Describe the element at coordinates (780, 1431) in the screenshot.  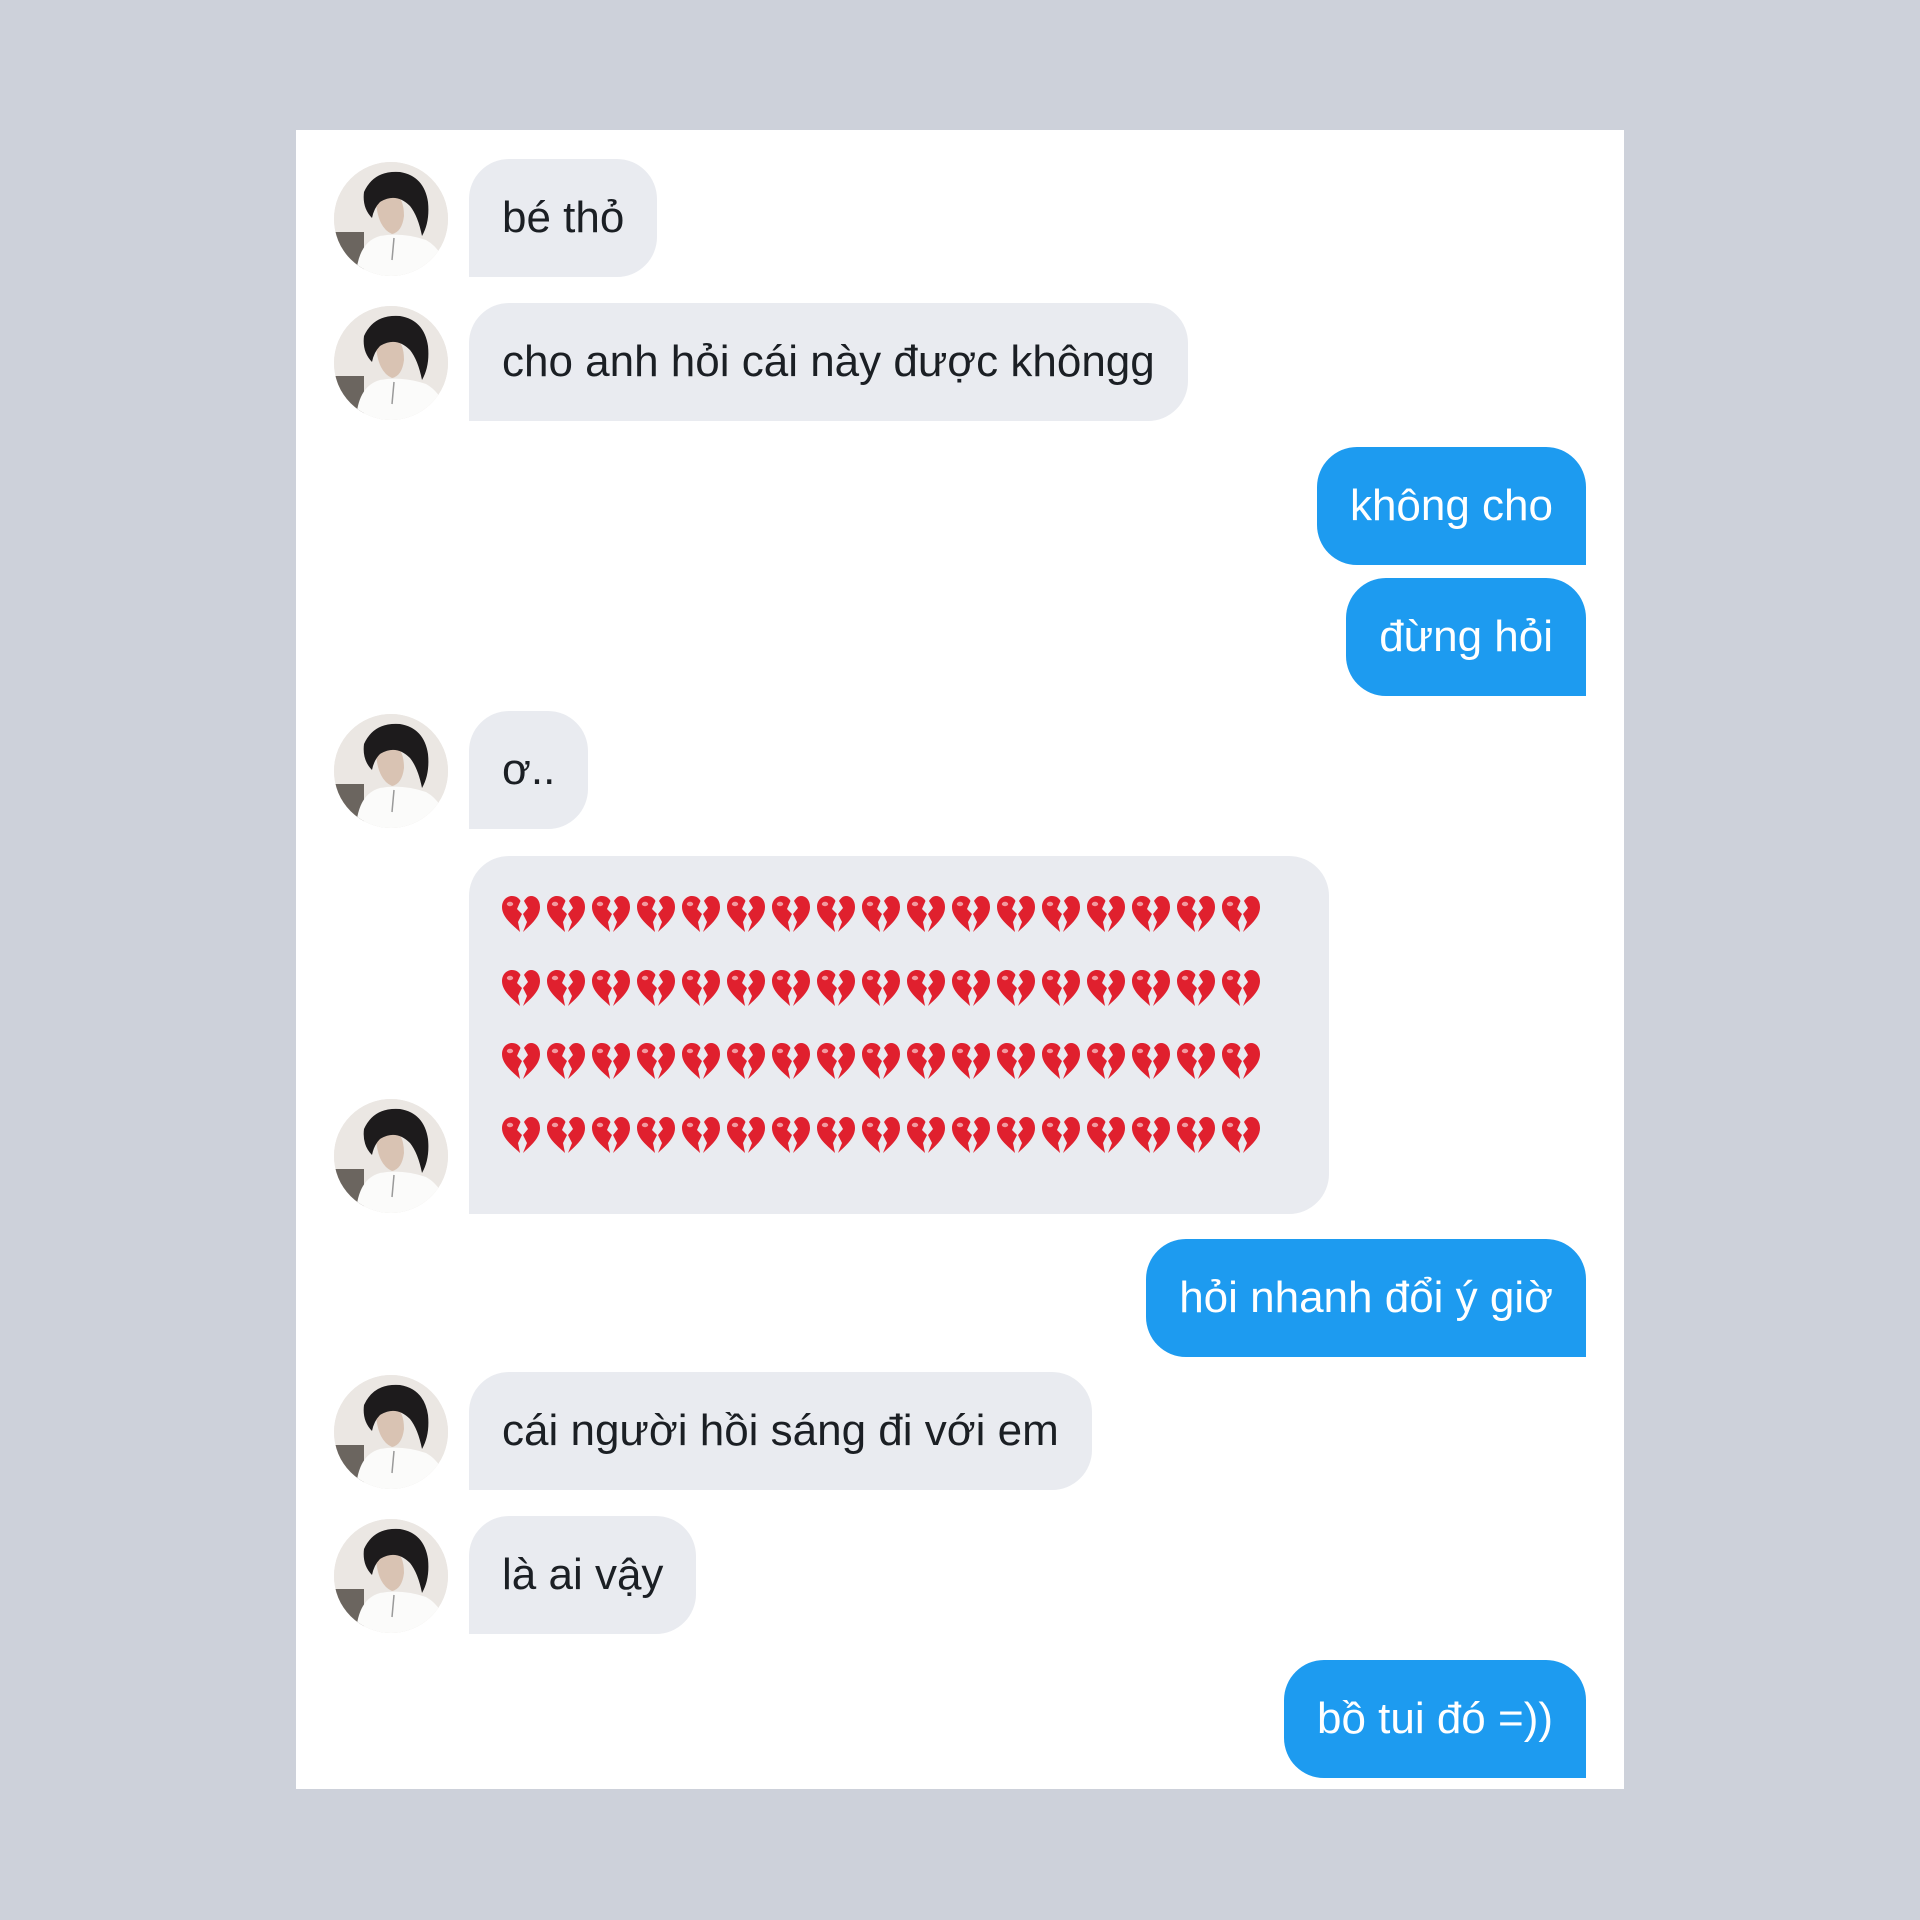
I see `incoming-message-bubble: cái người hồi sáng đi với em` at that location.